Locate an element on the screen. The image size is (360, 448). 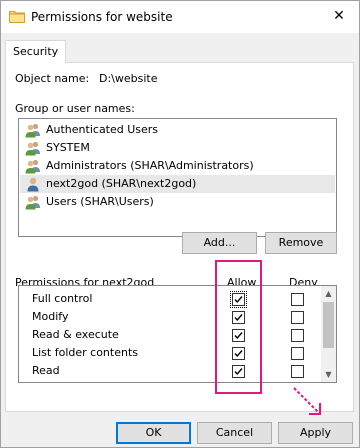
apply-button: Apply is located at coordinates (315, 433).